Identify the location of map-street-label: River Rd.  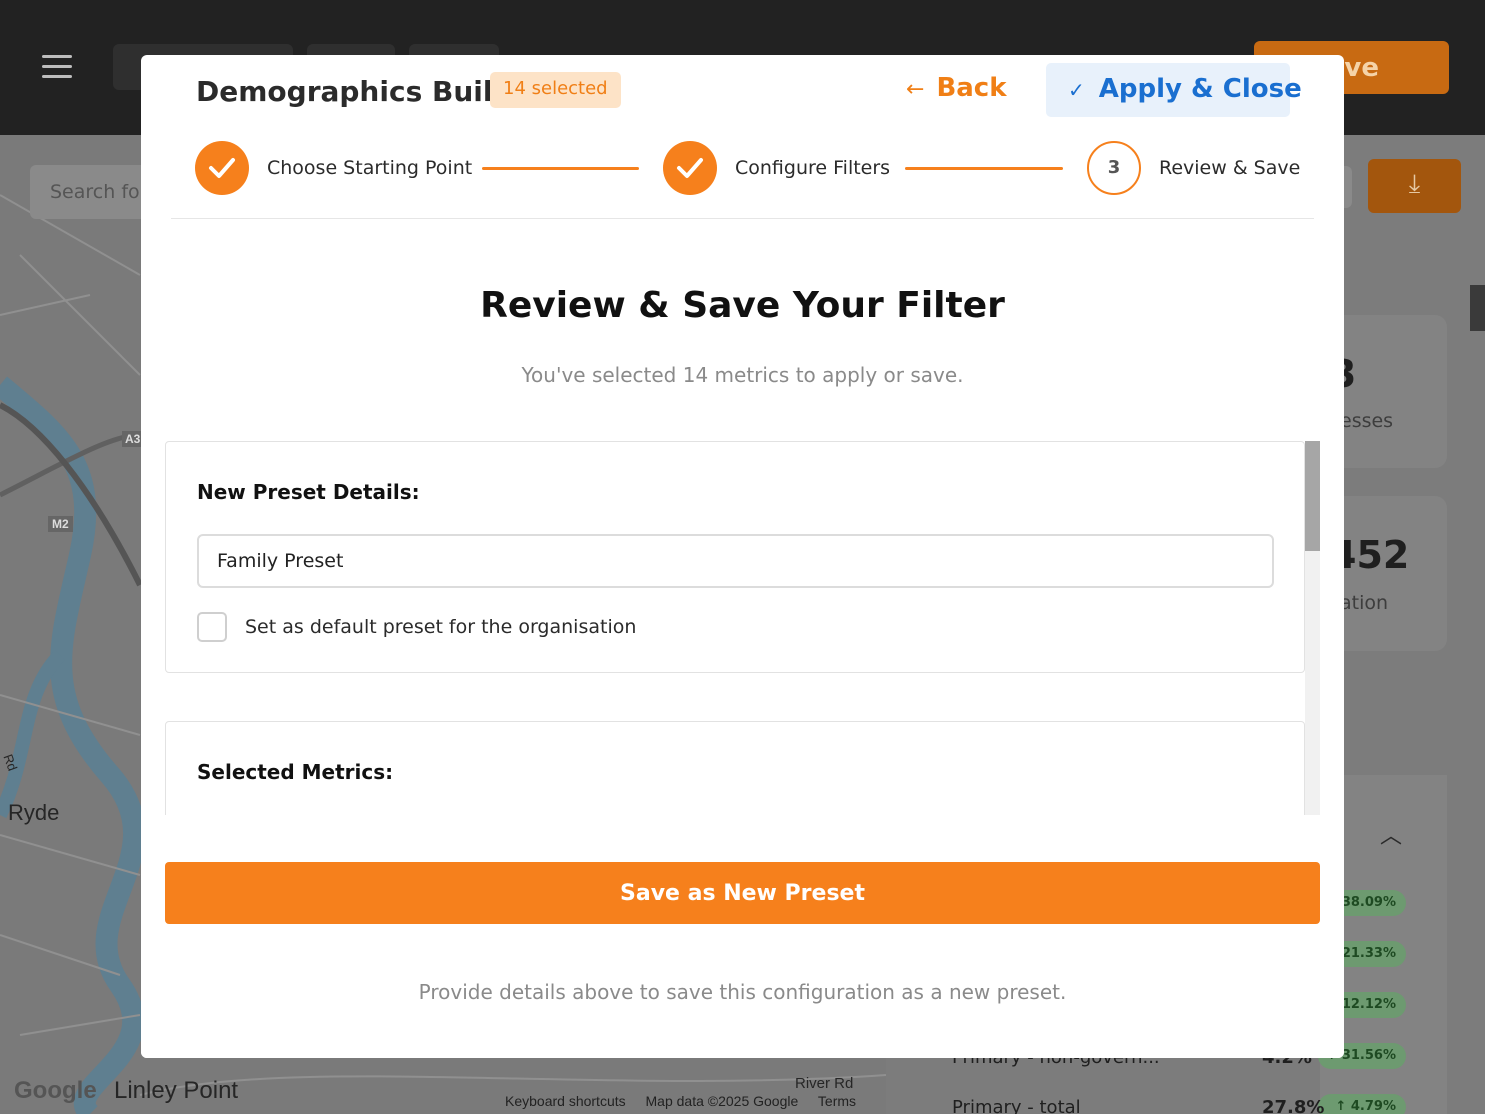
(824, 1083).